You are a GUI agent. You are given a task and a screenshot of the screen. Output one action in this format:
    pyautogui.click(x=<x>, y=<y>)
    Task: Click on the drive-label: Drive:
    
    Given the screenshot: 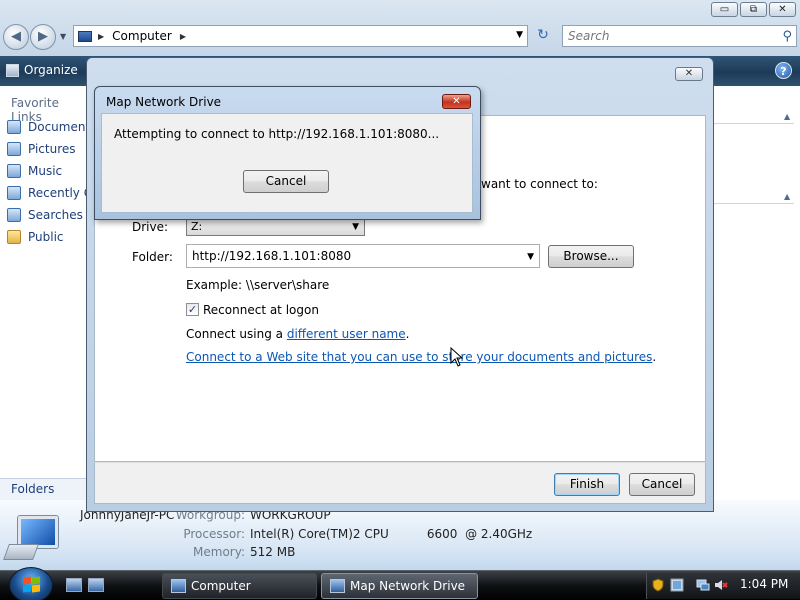 What is the action you would take?
    pyautogui.click(x=150, y=227)
    